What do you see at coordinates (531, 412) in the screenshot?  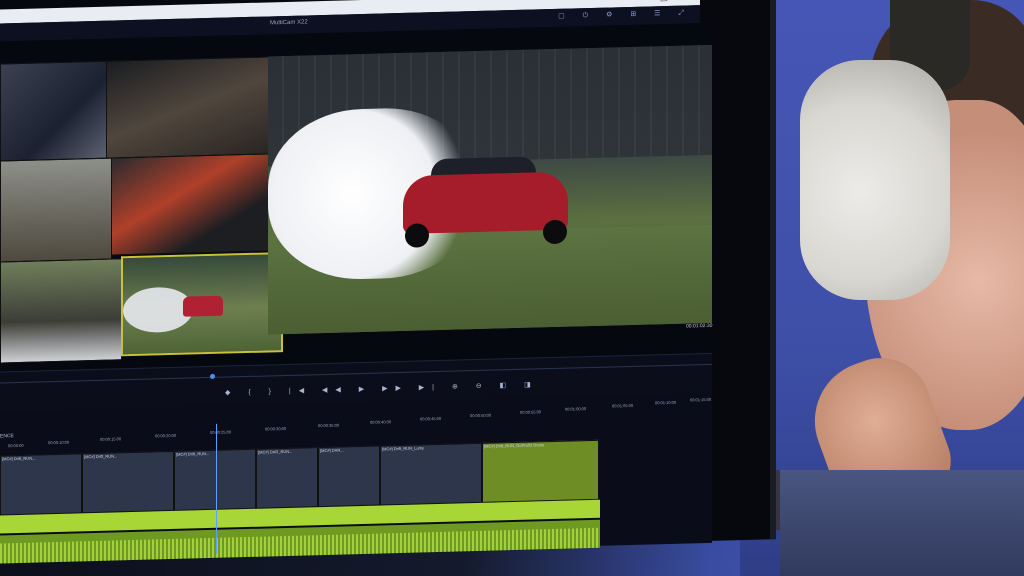 I see `ruler-tick: 00:00:55:00` at bounding box center [531, 412].